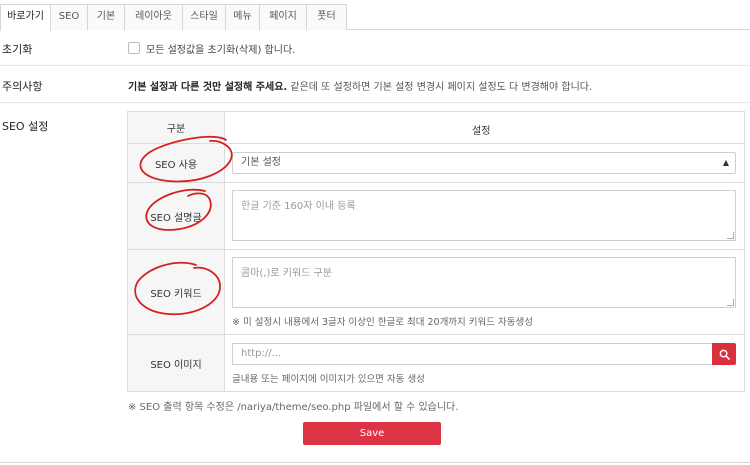 This screenshot has height=465, width=750. What do you see at coordinates (298, 206) in the screenshot?
I see `seo-description-placeholder: 한글 기준 160자 이내 등록` at bounding box center [298, 206].